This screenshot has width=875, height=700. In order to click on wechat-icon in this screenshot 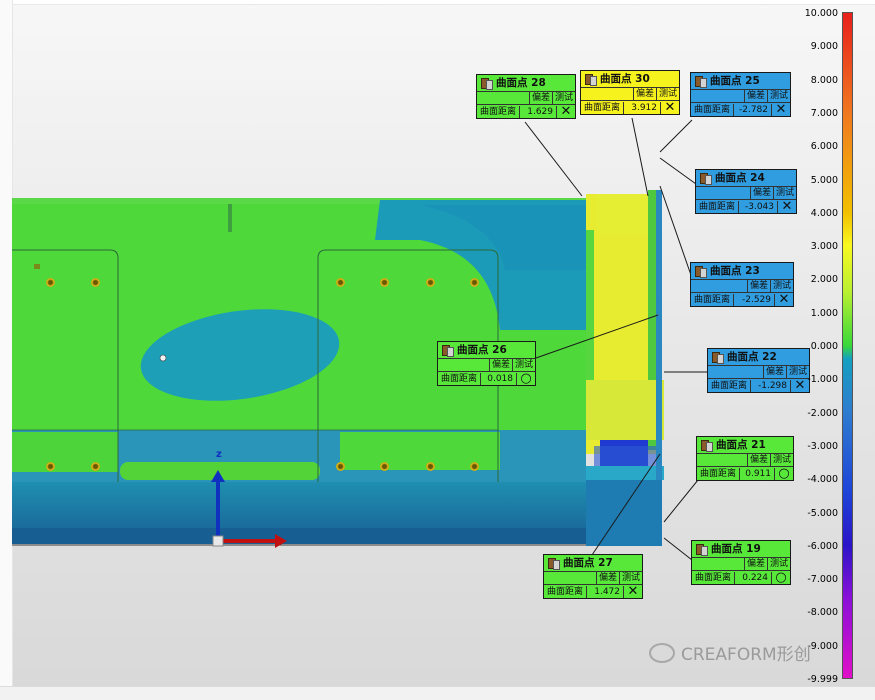, I will do `click(662, 652)`.